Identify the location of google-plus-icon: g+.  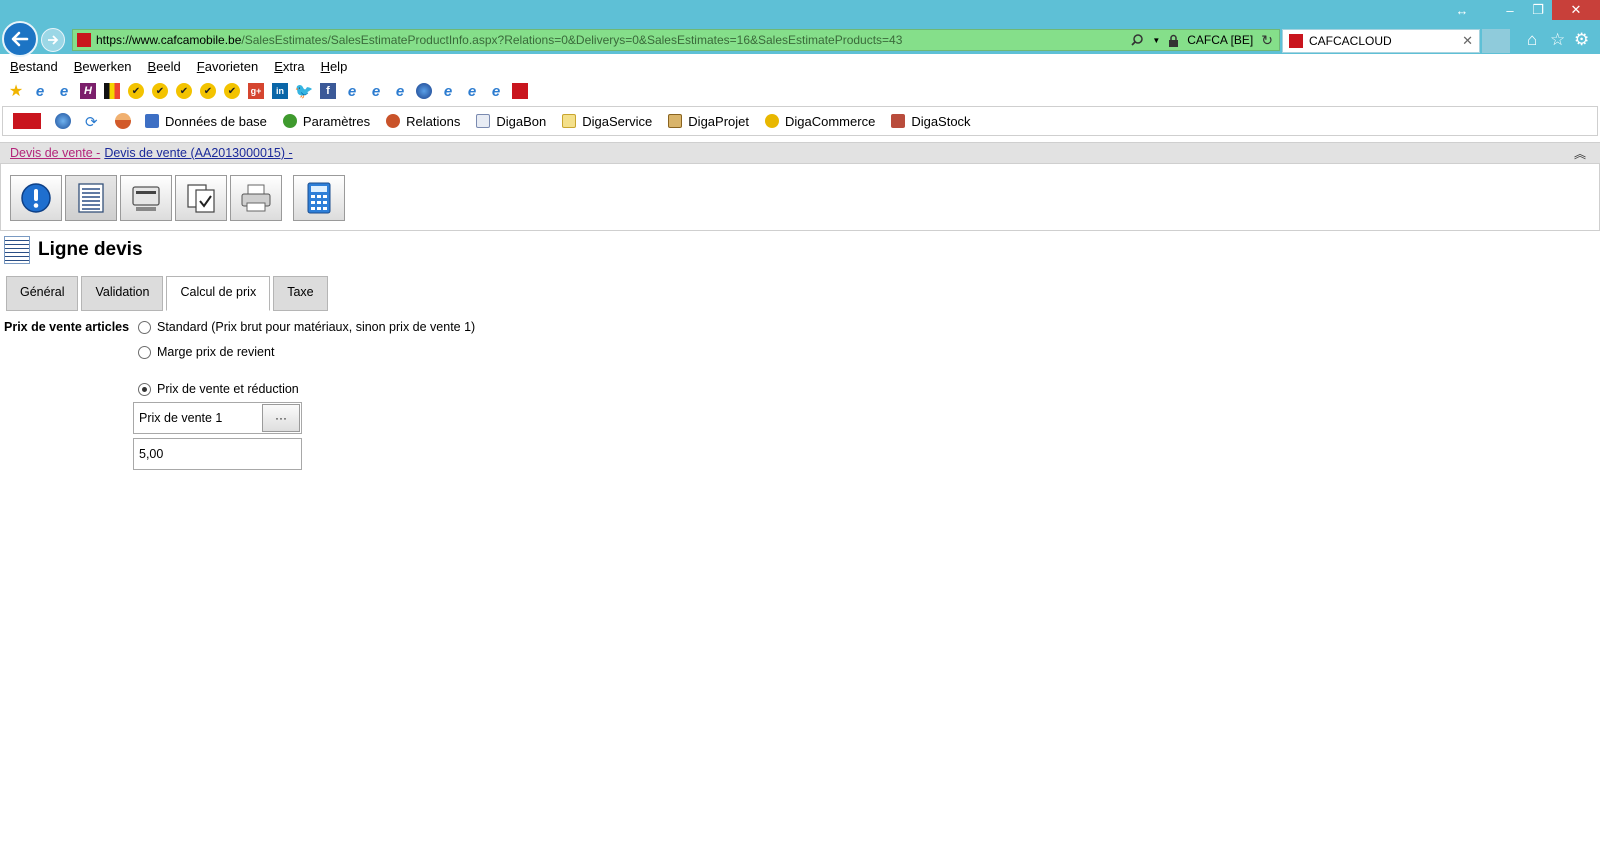
(256, 91).